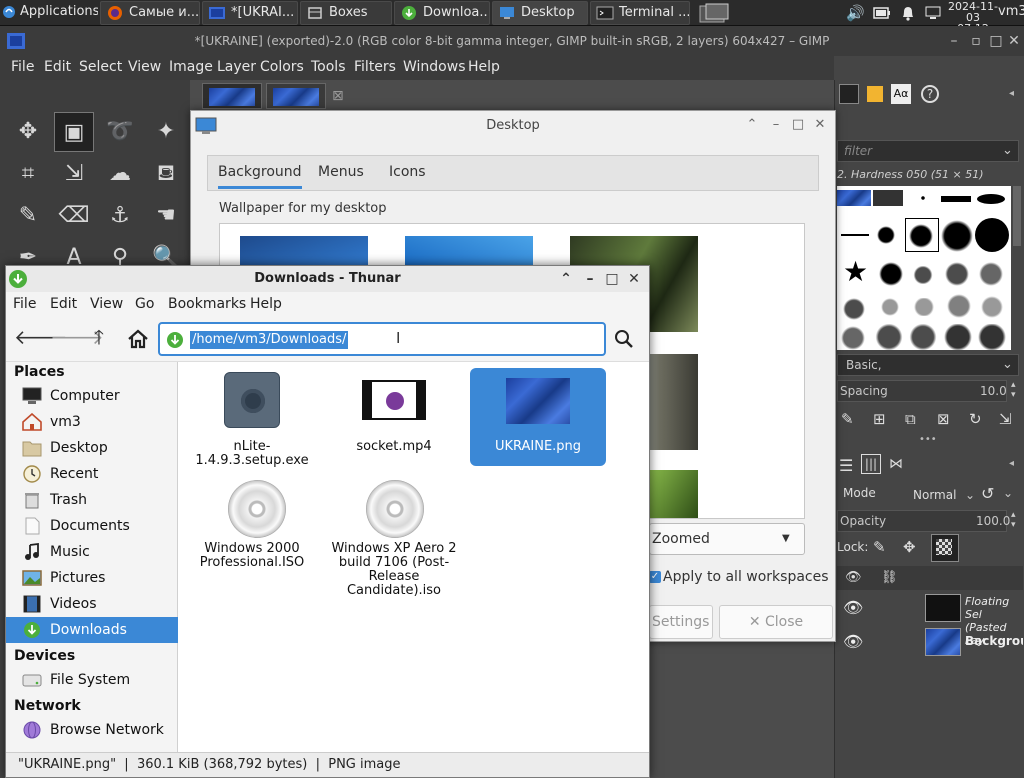 This screenshot has width=1024, height=778. I want to click on sidebar-item-browse-network: Browse Network, so click(92, 730).